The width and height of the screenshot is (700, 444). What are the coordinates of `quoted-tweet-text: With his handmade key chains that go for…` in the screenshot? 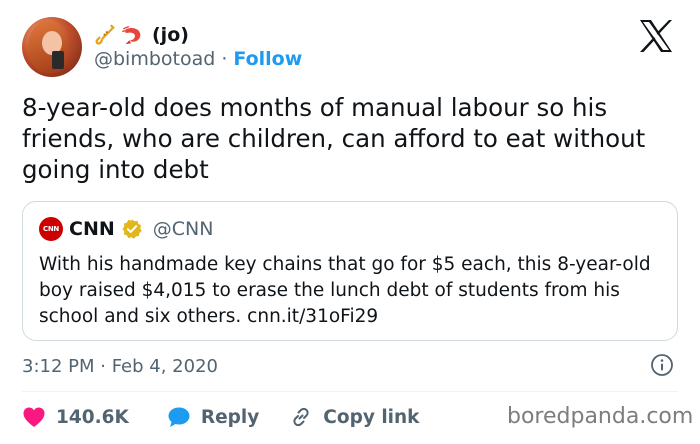 It's located at (345, 290).